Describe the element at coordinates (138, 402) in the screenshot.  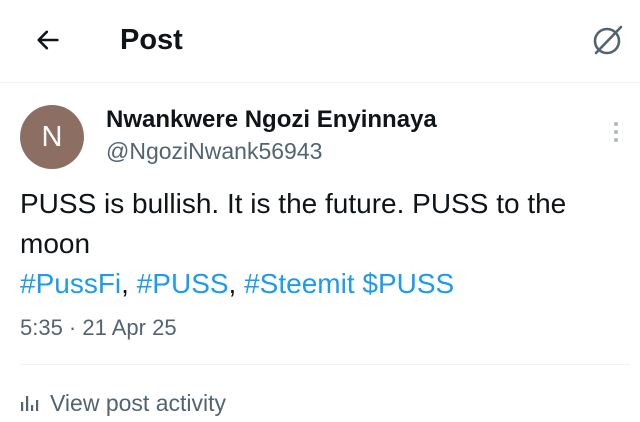
I see `view-post-activity-label: View post activity` at that location.